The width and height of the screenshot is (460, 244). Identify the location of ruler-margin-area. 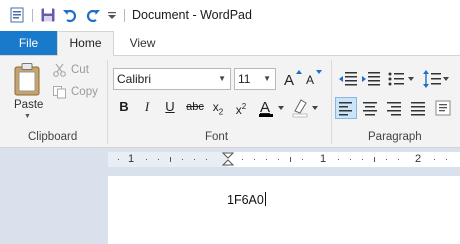
(344, 159).